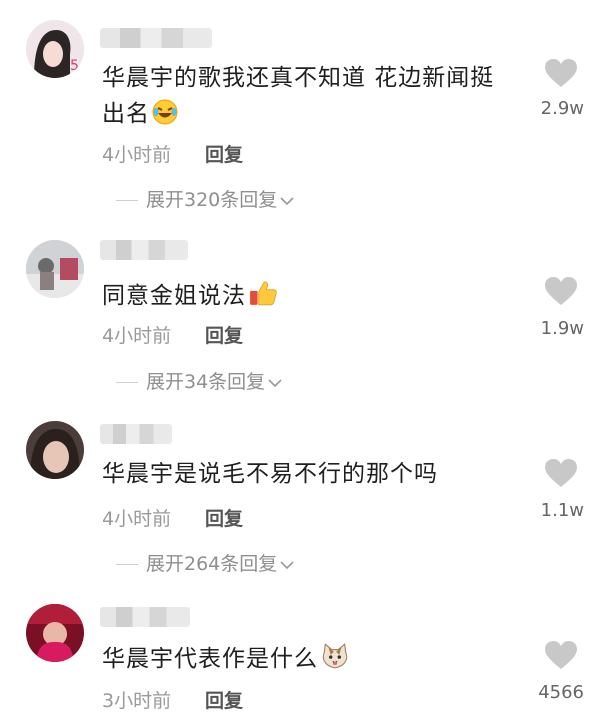 The height and width of the screenshot is (718, 600). I want to click on comment-text-line: 华晨宇的歌我还真不知道 花边新闻挺, so click(298, 78).